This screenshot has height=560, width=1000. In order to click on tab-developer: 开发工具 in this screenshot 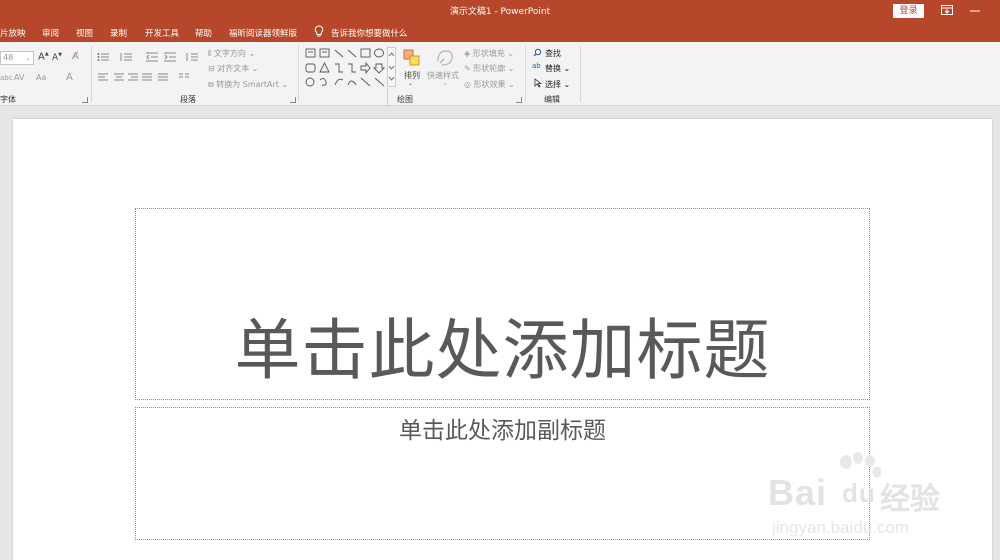, I will do `click(162, 33)`.